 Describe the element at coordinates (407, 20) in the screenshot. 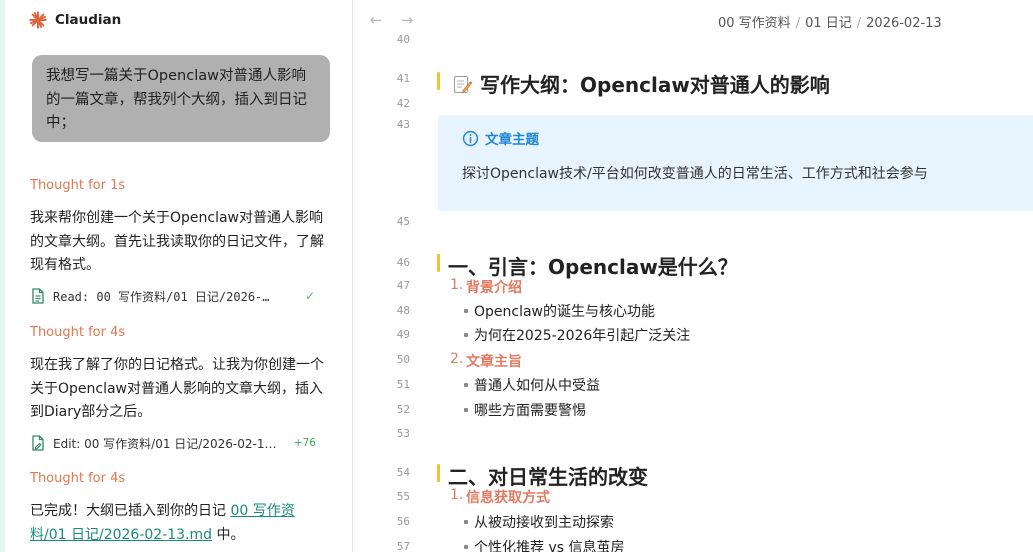

I see `arrow-right-icon: →` at that location.